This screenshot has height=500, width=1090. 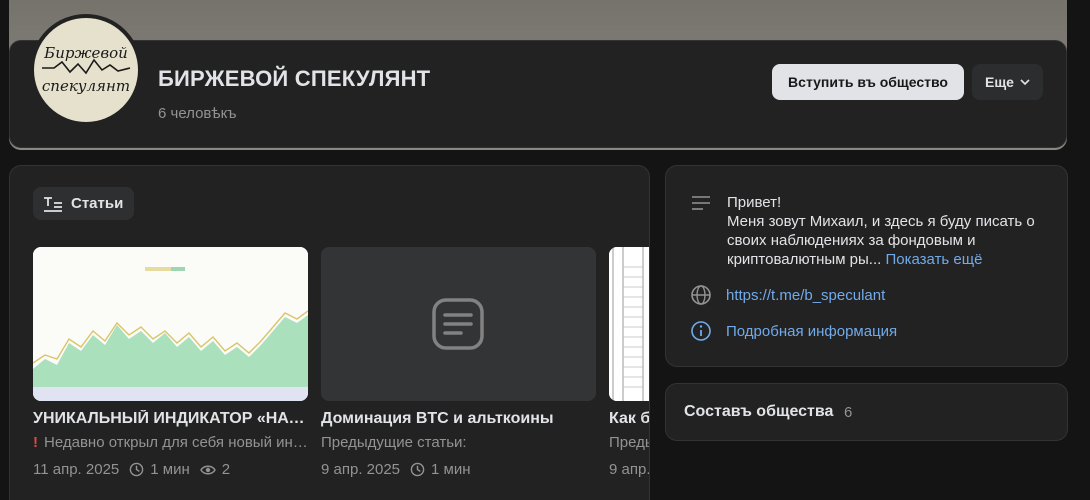 What do you see at coordinates (868, 82) in the screenshot?
I see `join-button: Вступить въ общество` at bounding box center [868, 82].